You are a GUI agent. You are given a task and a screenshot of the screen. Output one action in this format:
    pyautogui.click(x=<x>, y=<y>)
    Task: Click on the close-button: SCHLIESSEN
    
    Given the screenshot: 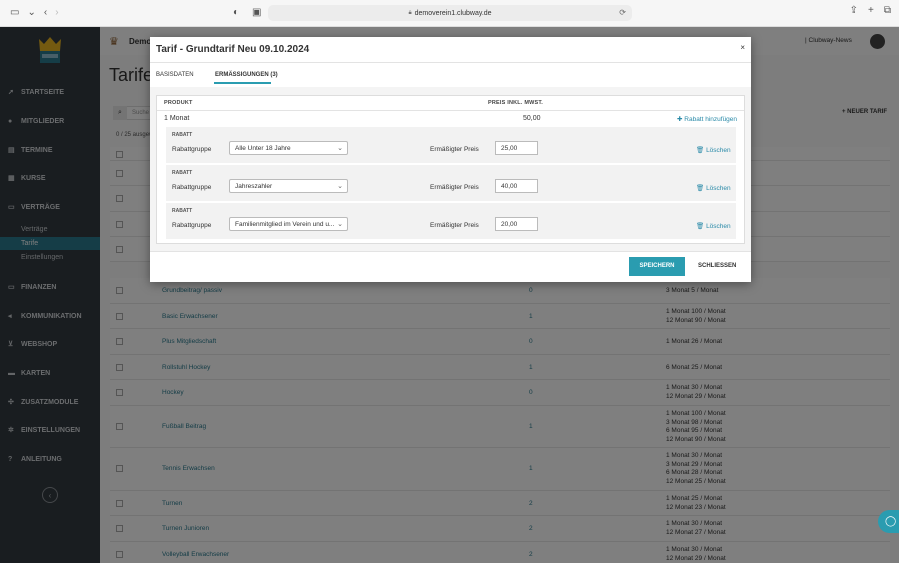 What is the action you would take?
    pyautogui.click(x=717, y=266)
    